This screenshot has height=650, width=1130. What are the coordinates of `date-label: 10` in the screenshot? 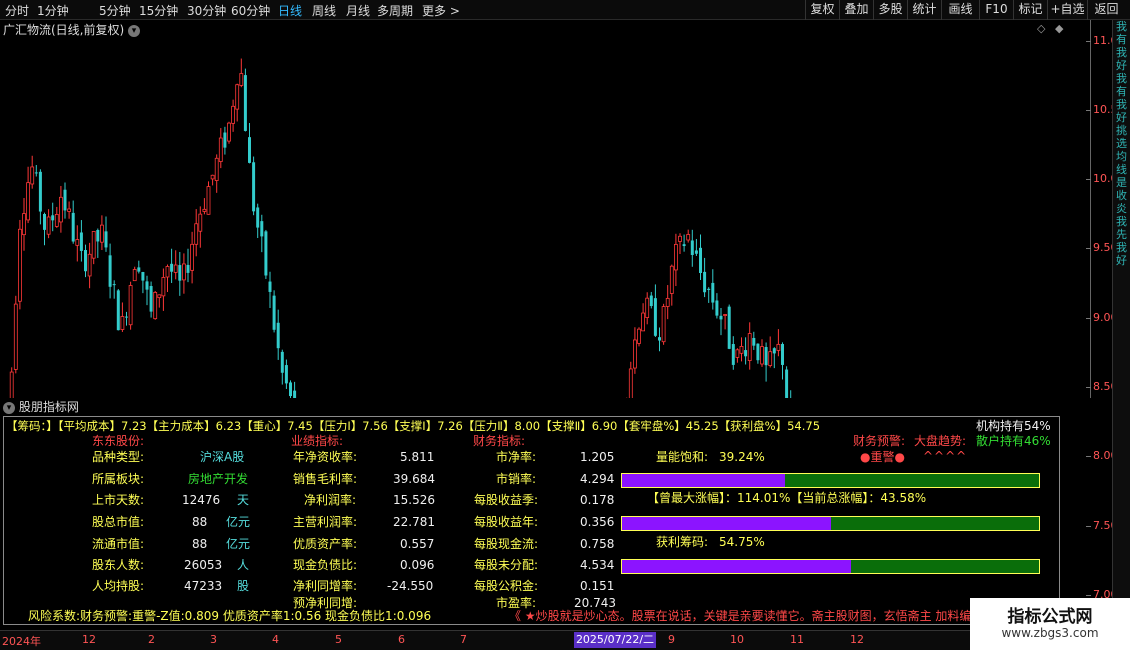 It's located at (737, 639).